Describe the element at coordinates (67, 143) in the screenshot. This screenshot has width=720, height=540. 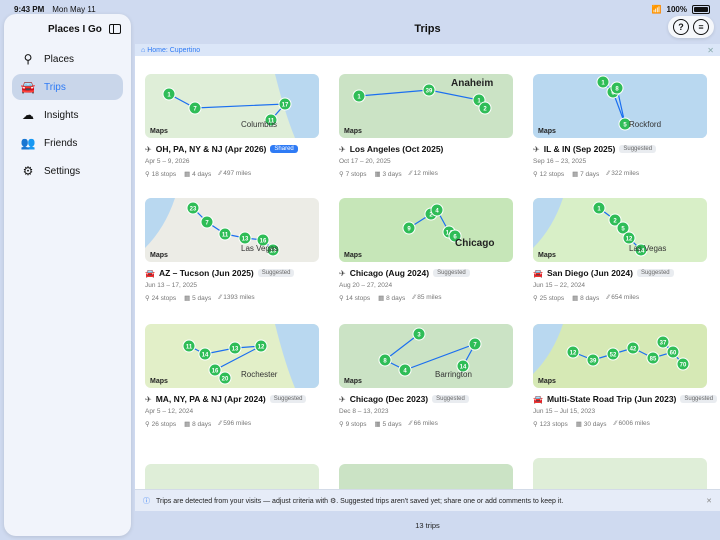
I see `sidebar-item-friends: 👥 Friends` at that location.